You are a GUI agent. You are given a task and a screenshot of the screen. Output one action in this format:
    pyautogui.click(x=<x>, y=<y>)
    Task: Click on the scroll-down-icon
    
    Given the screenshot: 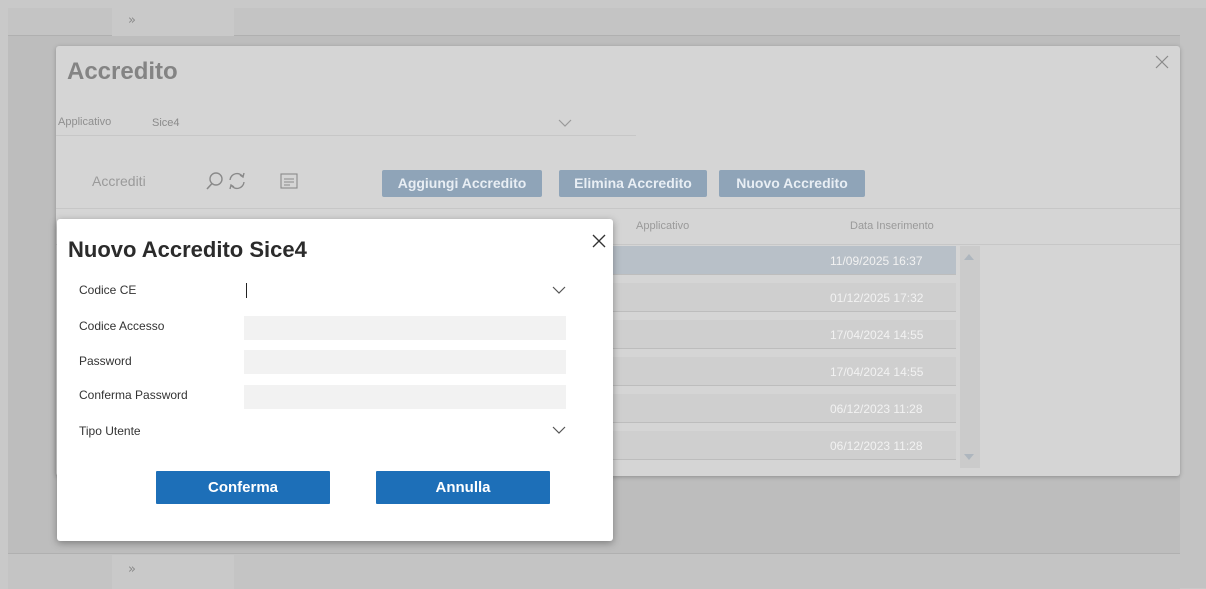 What is the action you would take?
    pyautogui.click(x=969, y=457)
    